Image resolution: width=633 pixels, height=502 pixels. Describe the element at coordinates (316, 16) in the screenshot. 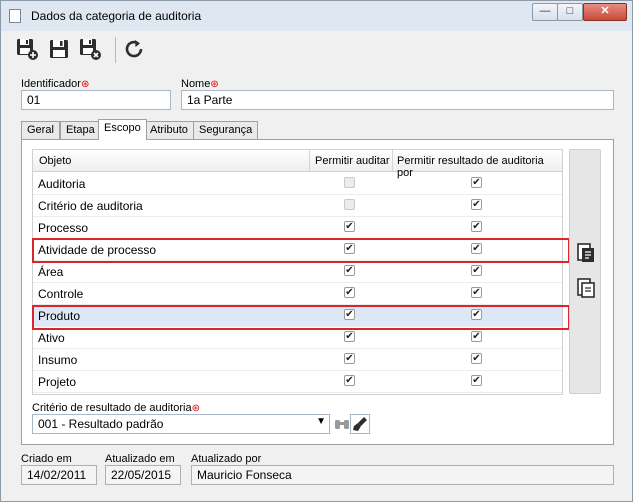

I see `title-bar: Dados da categoria de auditoria — □ ✕` at that location.